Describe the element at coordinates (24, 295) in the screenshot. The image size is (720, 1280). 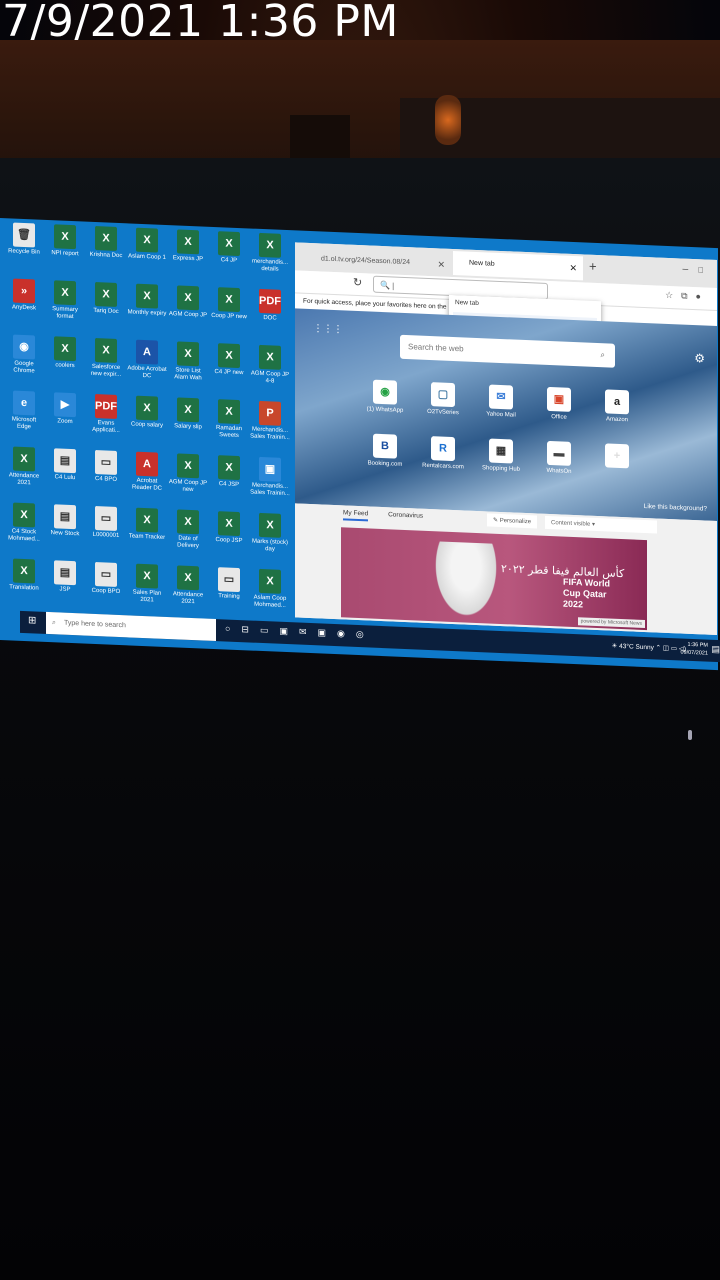
I see `desktop-icon: » AnyDesk` at that location.